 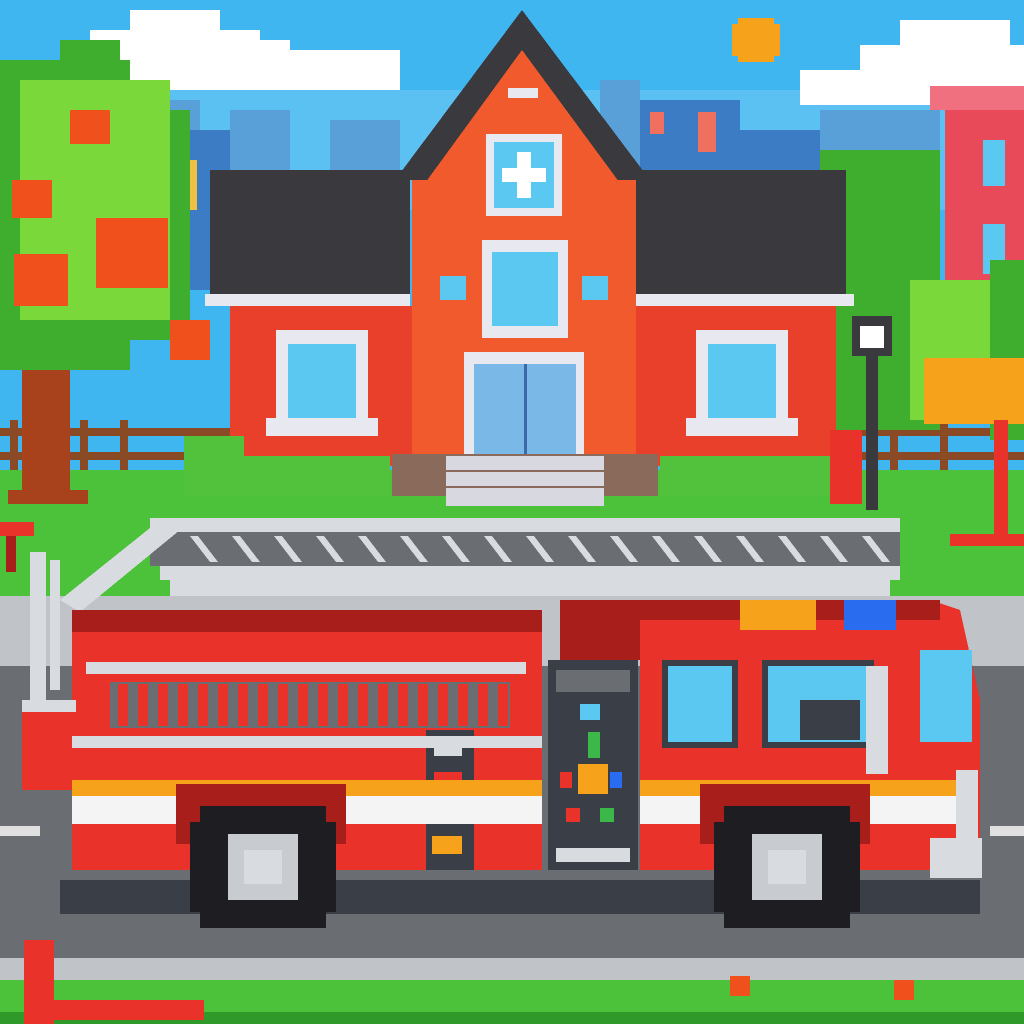 I want to click on center-arch-window, so click(x=525, y=289).